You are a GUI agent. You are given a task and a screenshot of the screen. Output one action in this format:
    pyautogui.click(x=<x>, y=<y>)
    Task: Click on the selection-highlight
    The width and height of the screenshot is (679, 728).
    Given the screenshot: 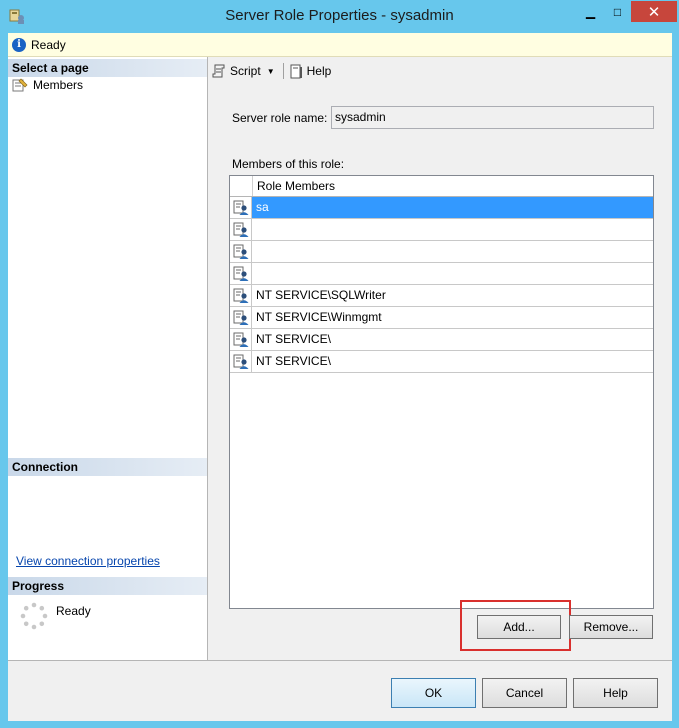 What is the action you would take?
    pyautogui.click(x=452, y=207)
    